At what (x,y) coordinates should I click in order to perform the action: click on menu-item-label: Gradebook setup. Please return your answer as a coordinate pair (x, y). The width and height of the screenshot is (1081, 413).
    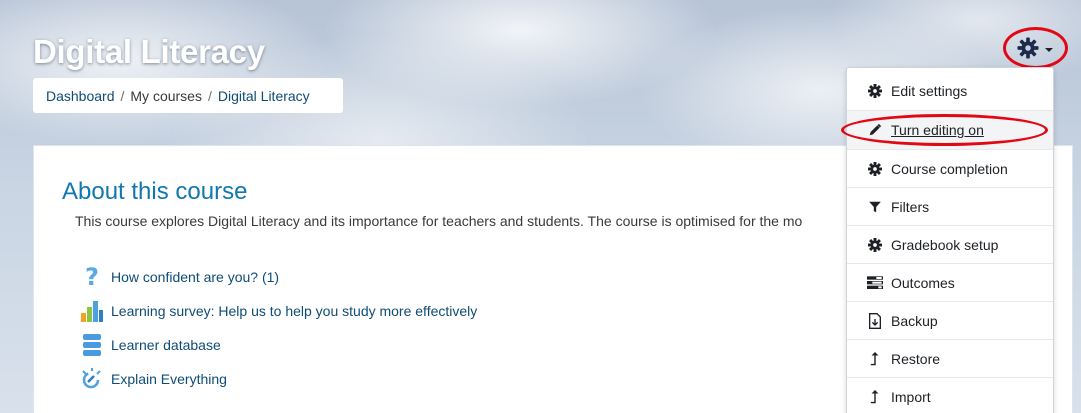
    Looking at the image, I should click on (945, 245).